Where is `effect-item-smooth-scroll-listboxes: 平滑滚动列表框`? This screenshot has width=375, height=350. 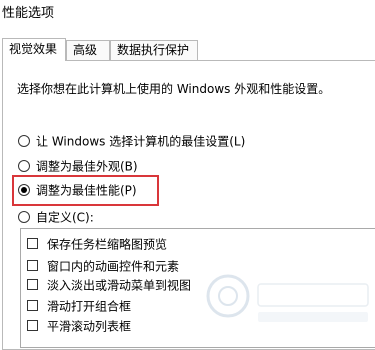
effect-item-smooth-scroll-listboxes: 平滑滚动列表框 is located at coordinates (79, 326).